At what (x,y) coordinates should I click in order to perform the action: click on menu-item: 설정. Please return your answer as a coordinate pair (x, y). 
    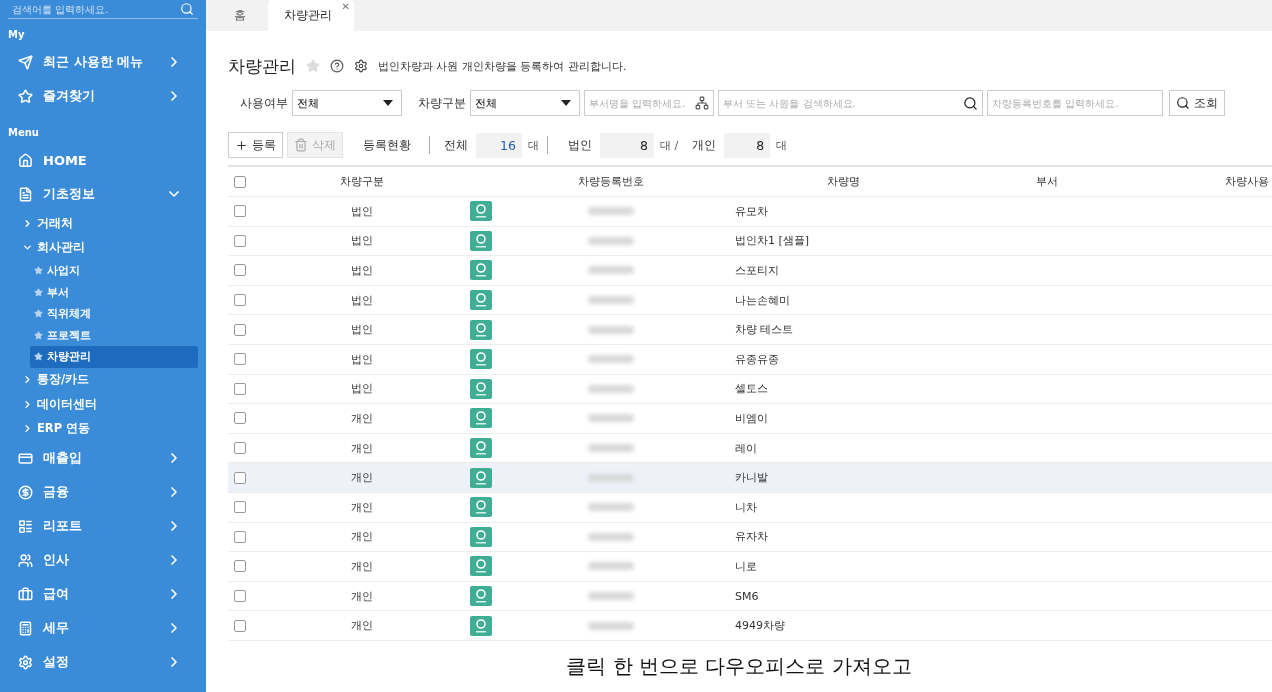
    Looking at the image, I should click on (103, 662).